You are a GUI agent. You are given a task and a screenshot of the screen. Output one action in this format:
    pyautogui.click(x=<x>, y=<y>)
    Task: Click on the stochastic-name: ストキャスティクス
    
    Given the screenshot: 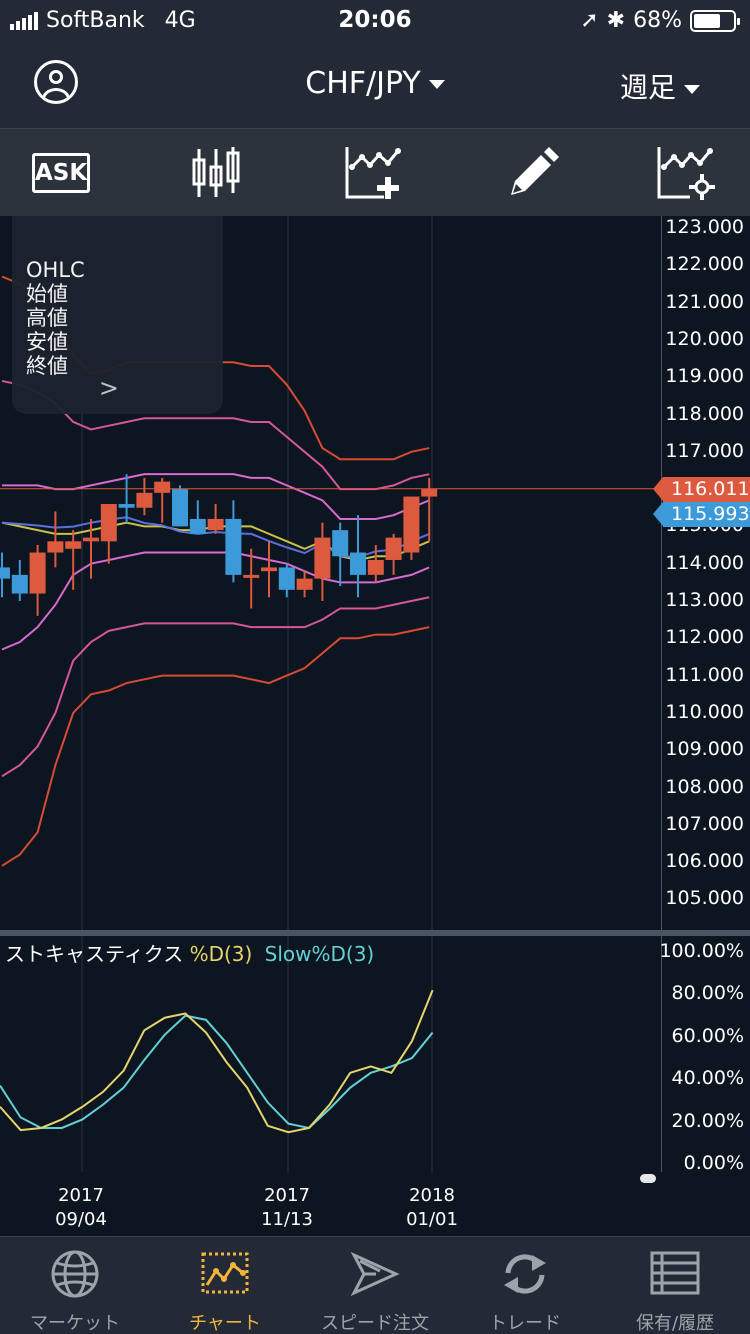 What is the action you would take?
    pyautogui.click(x=94, y=954)
    